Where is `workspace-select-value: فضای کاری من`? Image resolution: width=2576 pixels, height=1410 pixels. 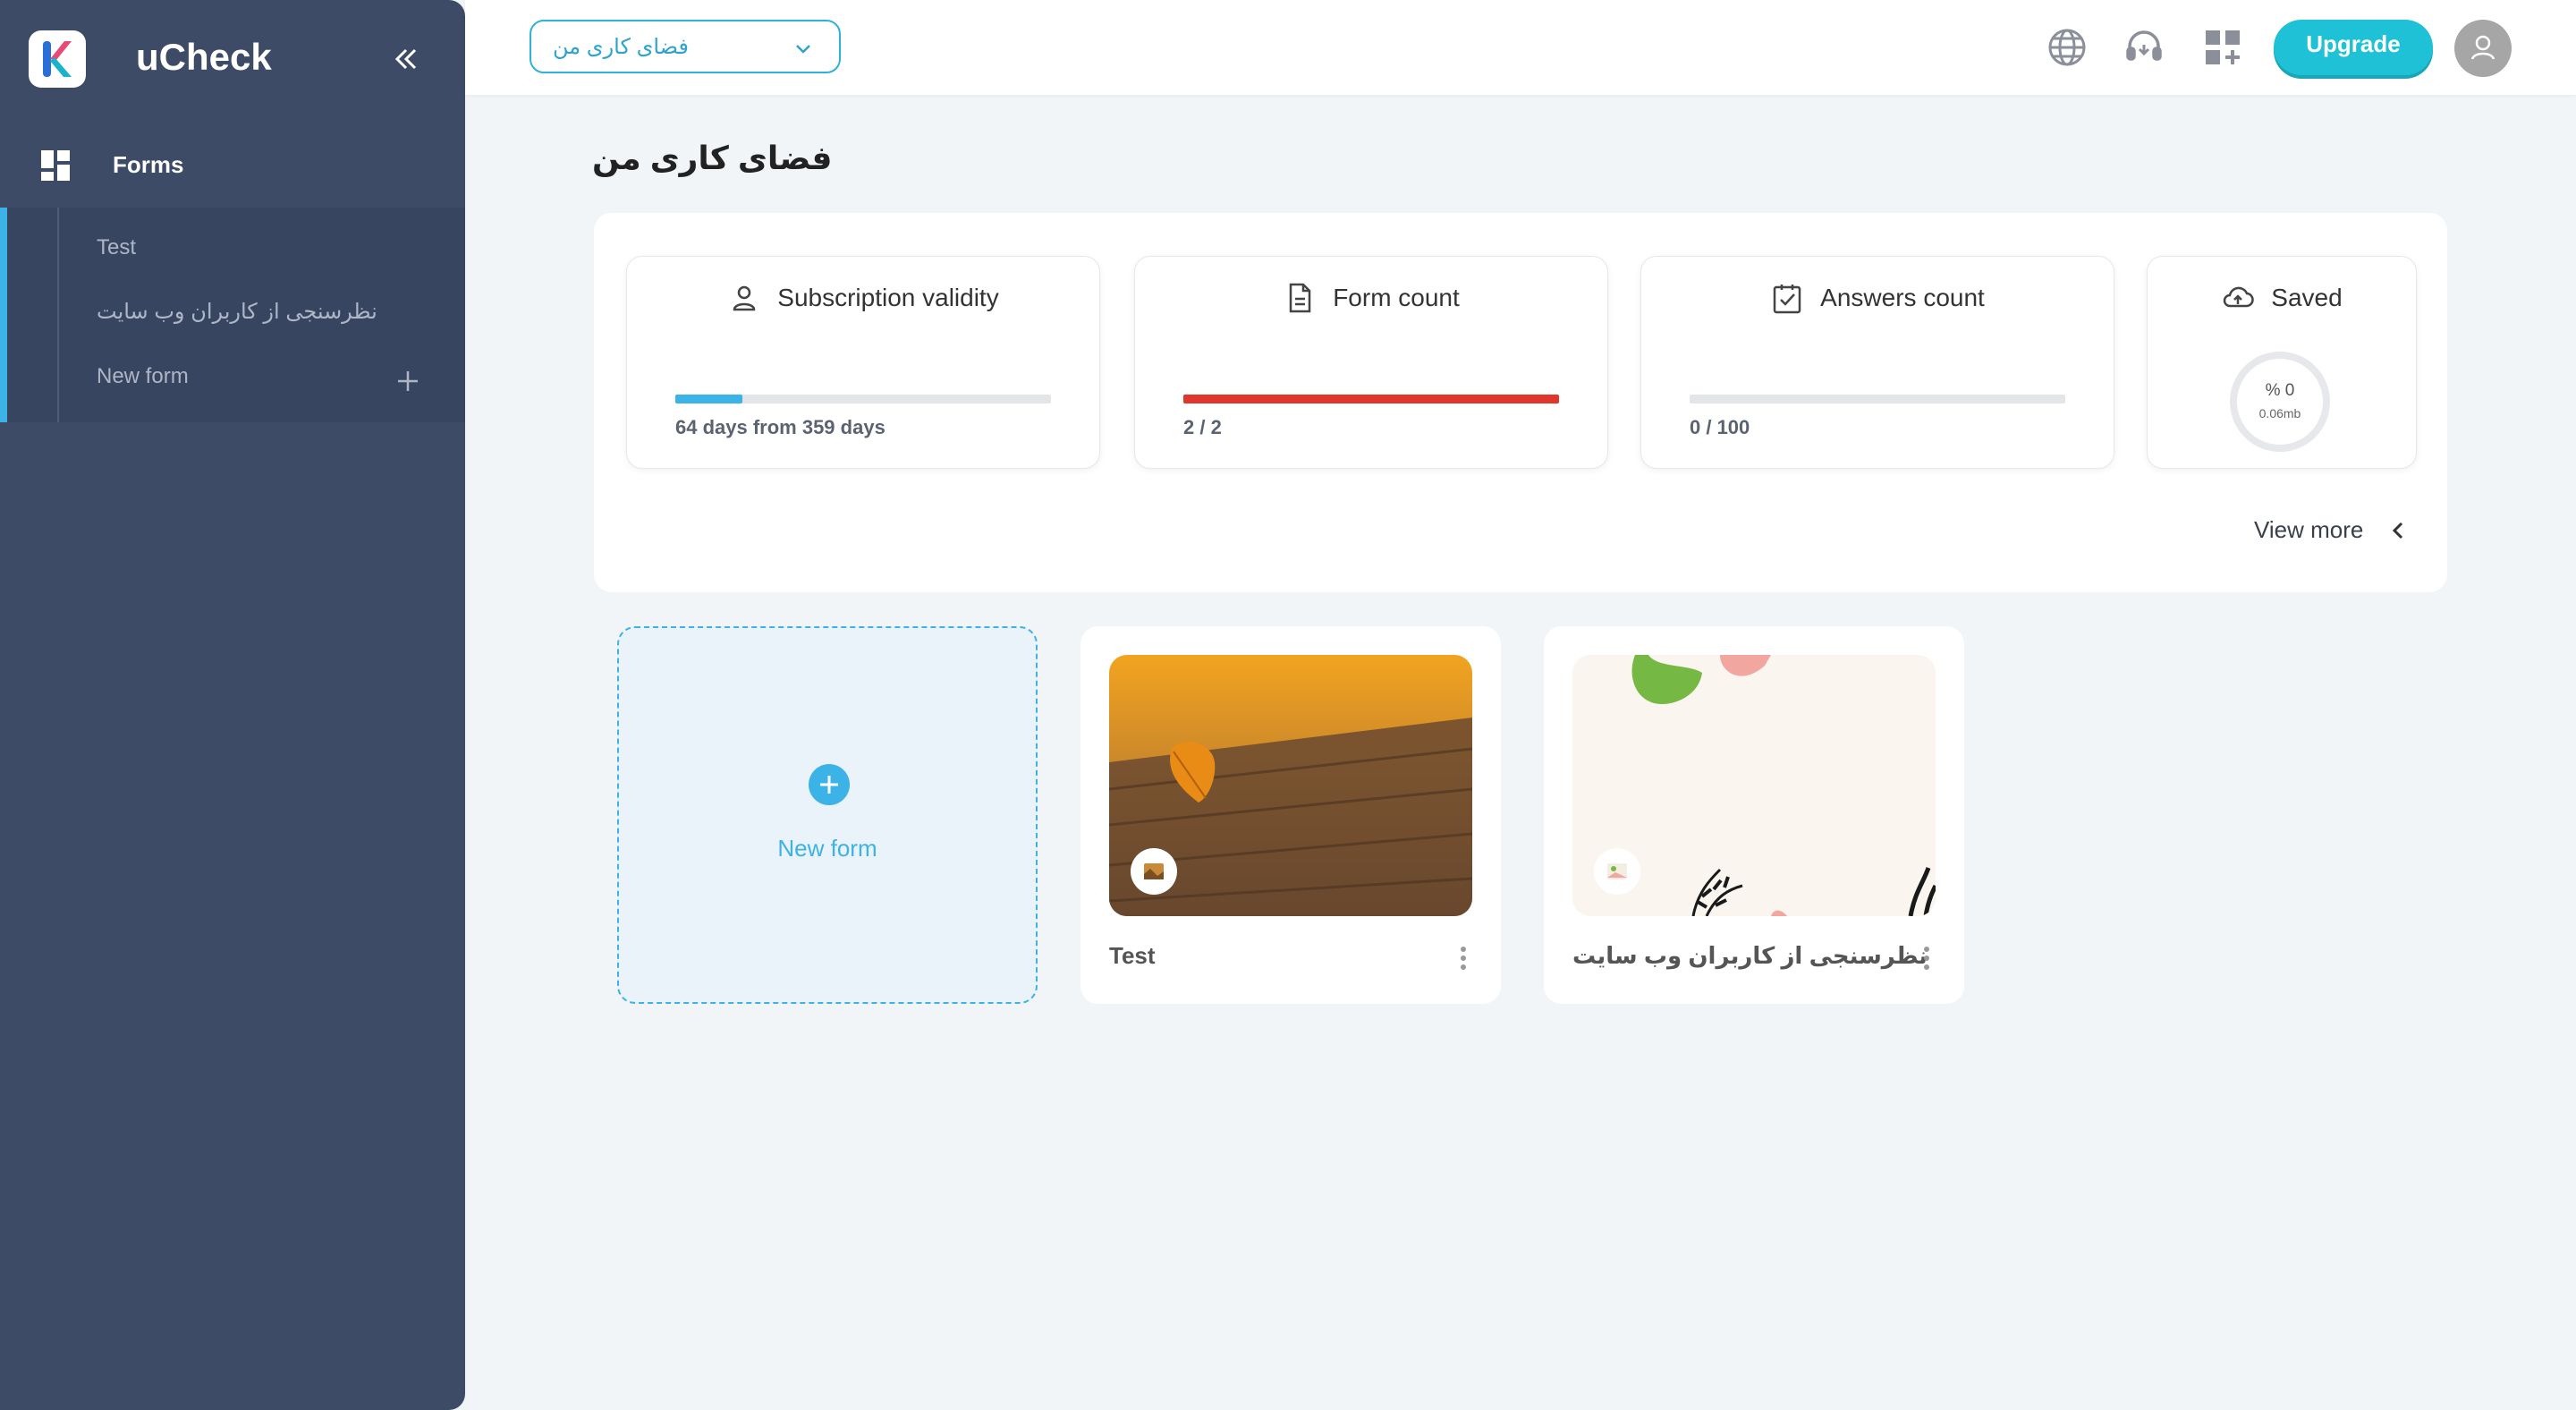
workspace-select-value: فضای کاری من is located at coordinates (621, 47).